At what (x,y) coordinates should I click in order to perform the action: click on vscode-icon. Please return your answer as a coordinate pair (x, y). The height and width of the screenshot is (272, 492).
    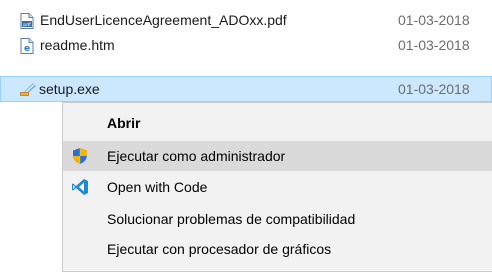
    Looking at the image, I should click on (80, 187).